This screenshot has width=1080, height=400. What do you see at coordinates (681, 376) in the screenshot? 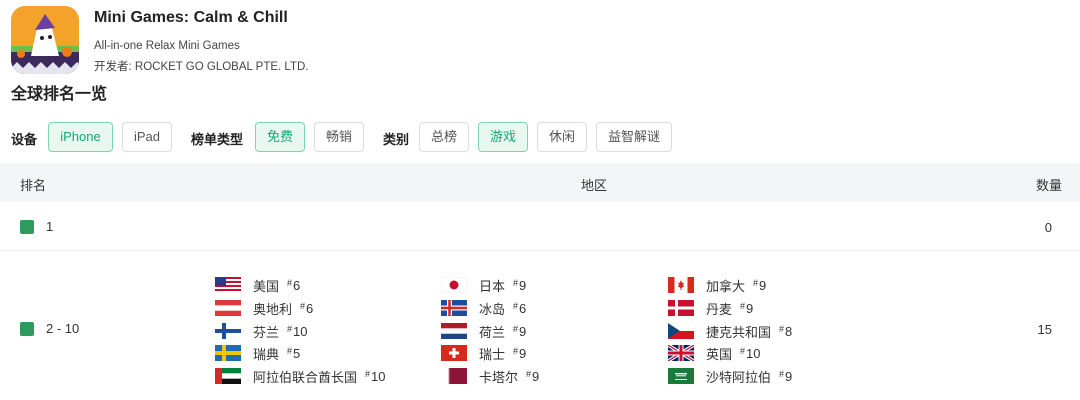
I see `saudi-flag-icon` at bounding box center [681, 376].